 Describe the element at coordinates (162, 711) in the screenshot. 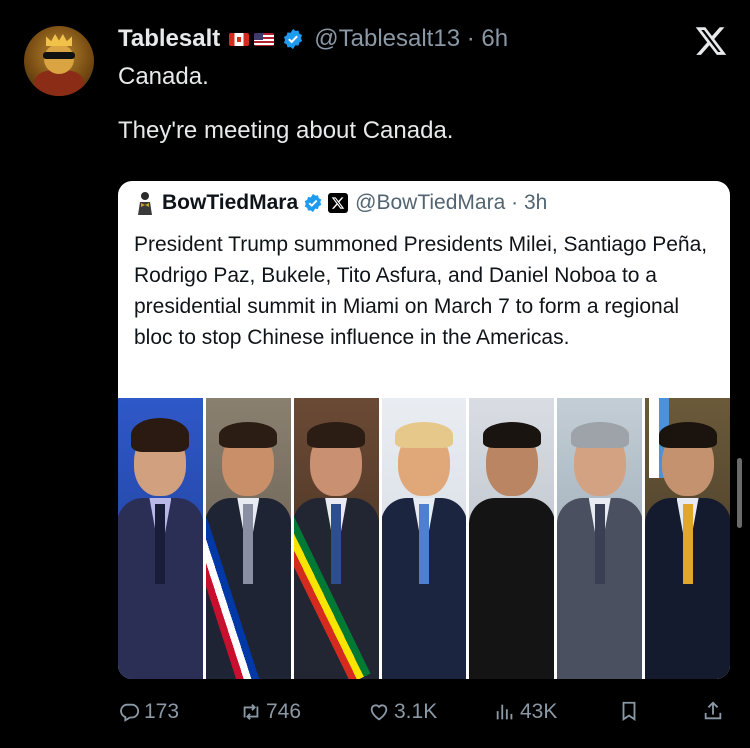

I see `reply-count: 173` at that location.